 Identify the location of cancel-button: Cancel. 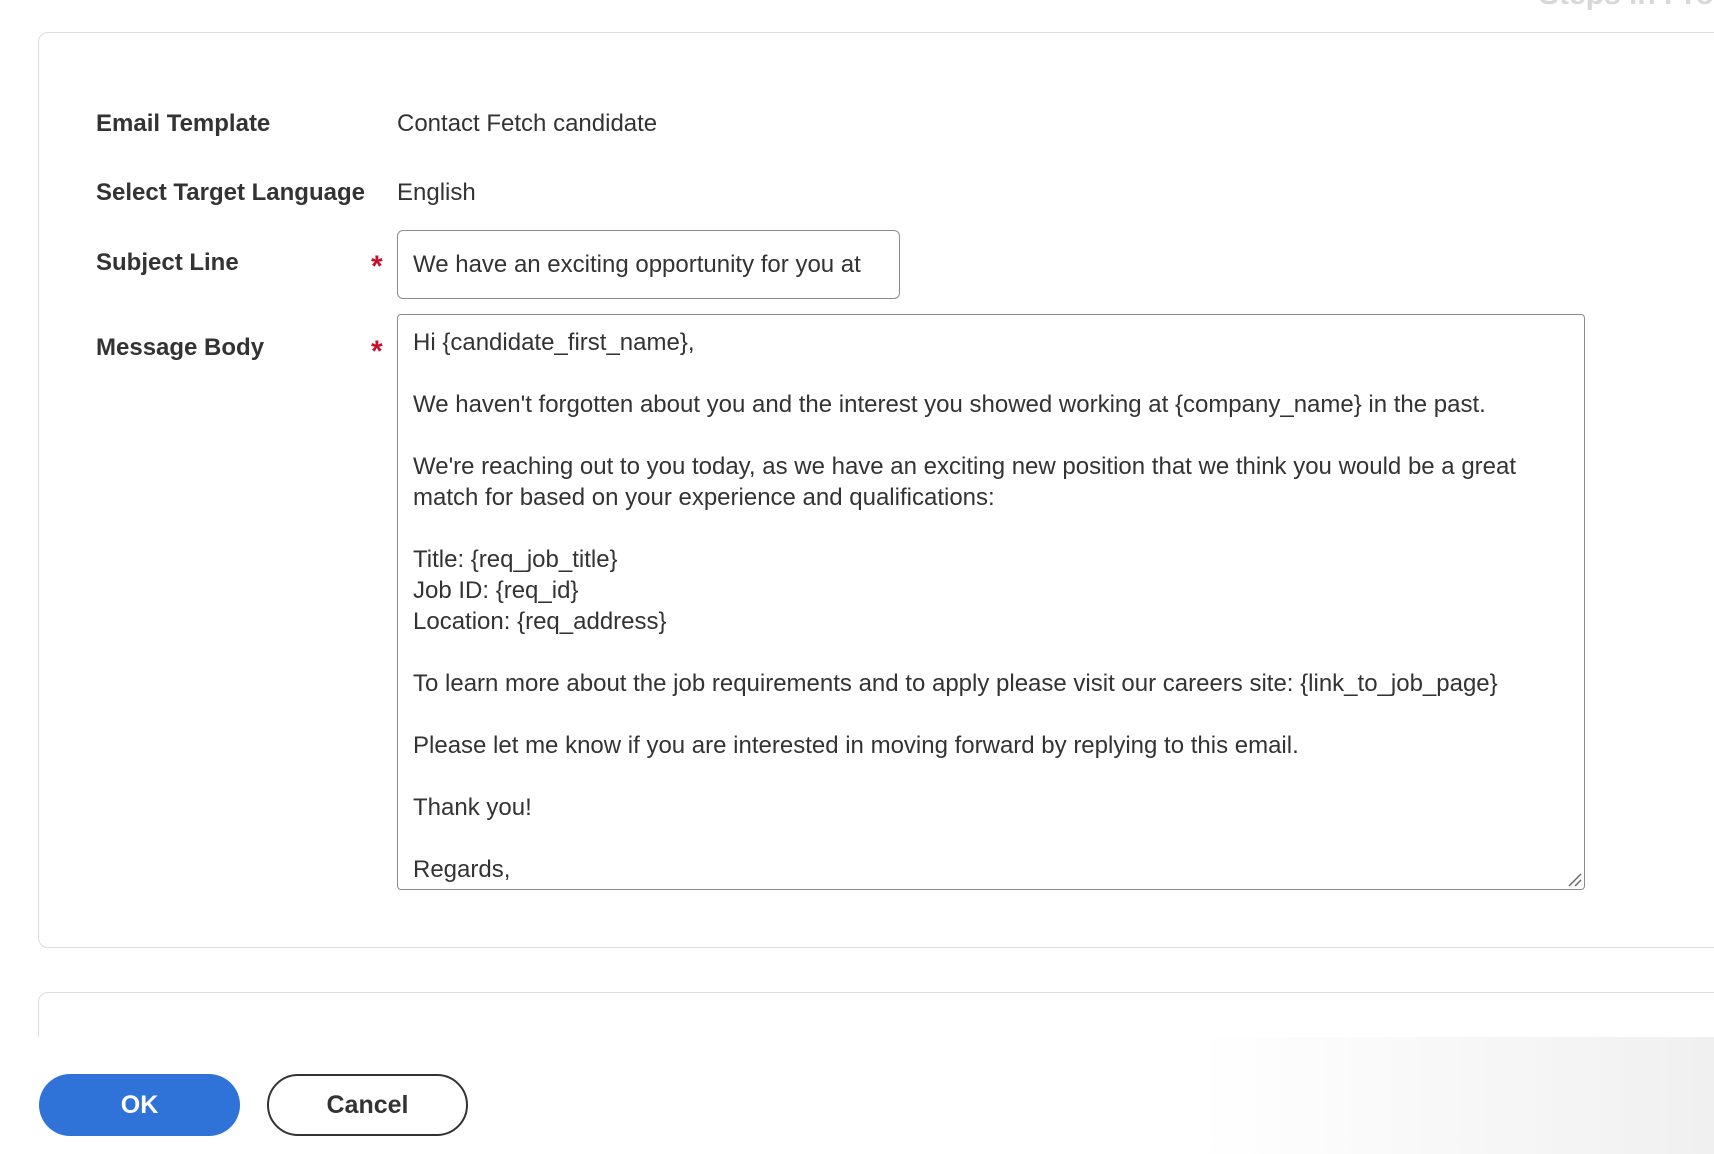
(367, 1105).